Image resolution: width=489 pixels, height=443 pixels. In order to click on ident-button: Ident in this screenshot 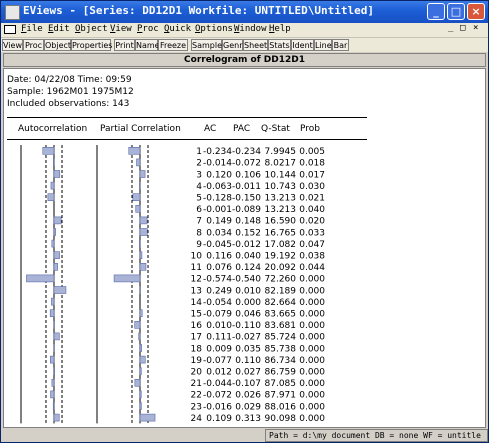, I will do `click(302, 45)`.